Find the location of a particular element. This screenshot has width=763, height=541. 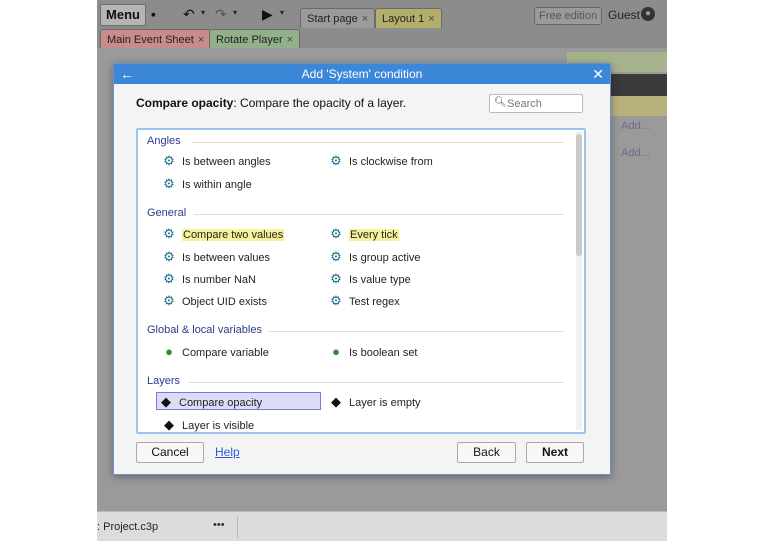

condition-label: Is between values is located at coordinates (226, 258).